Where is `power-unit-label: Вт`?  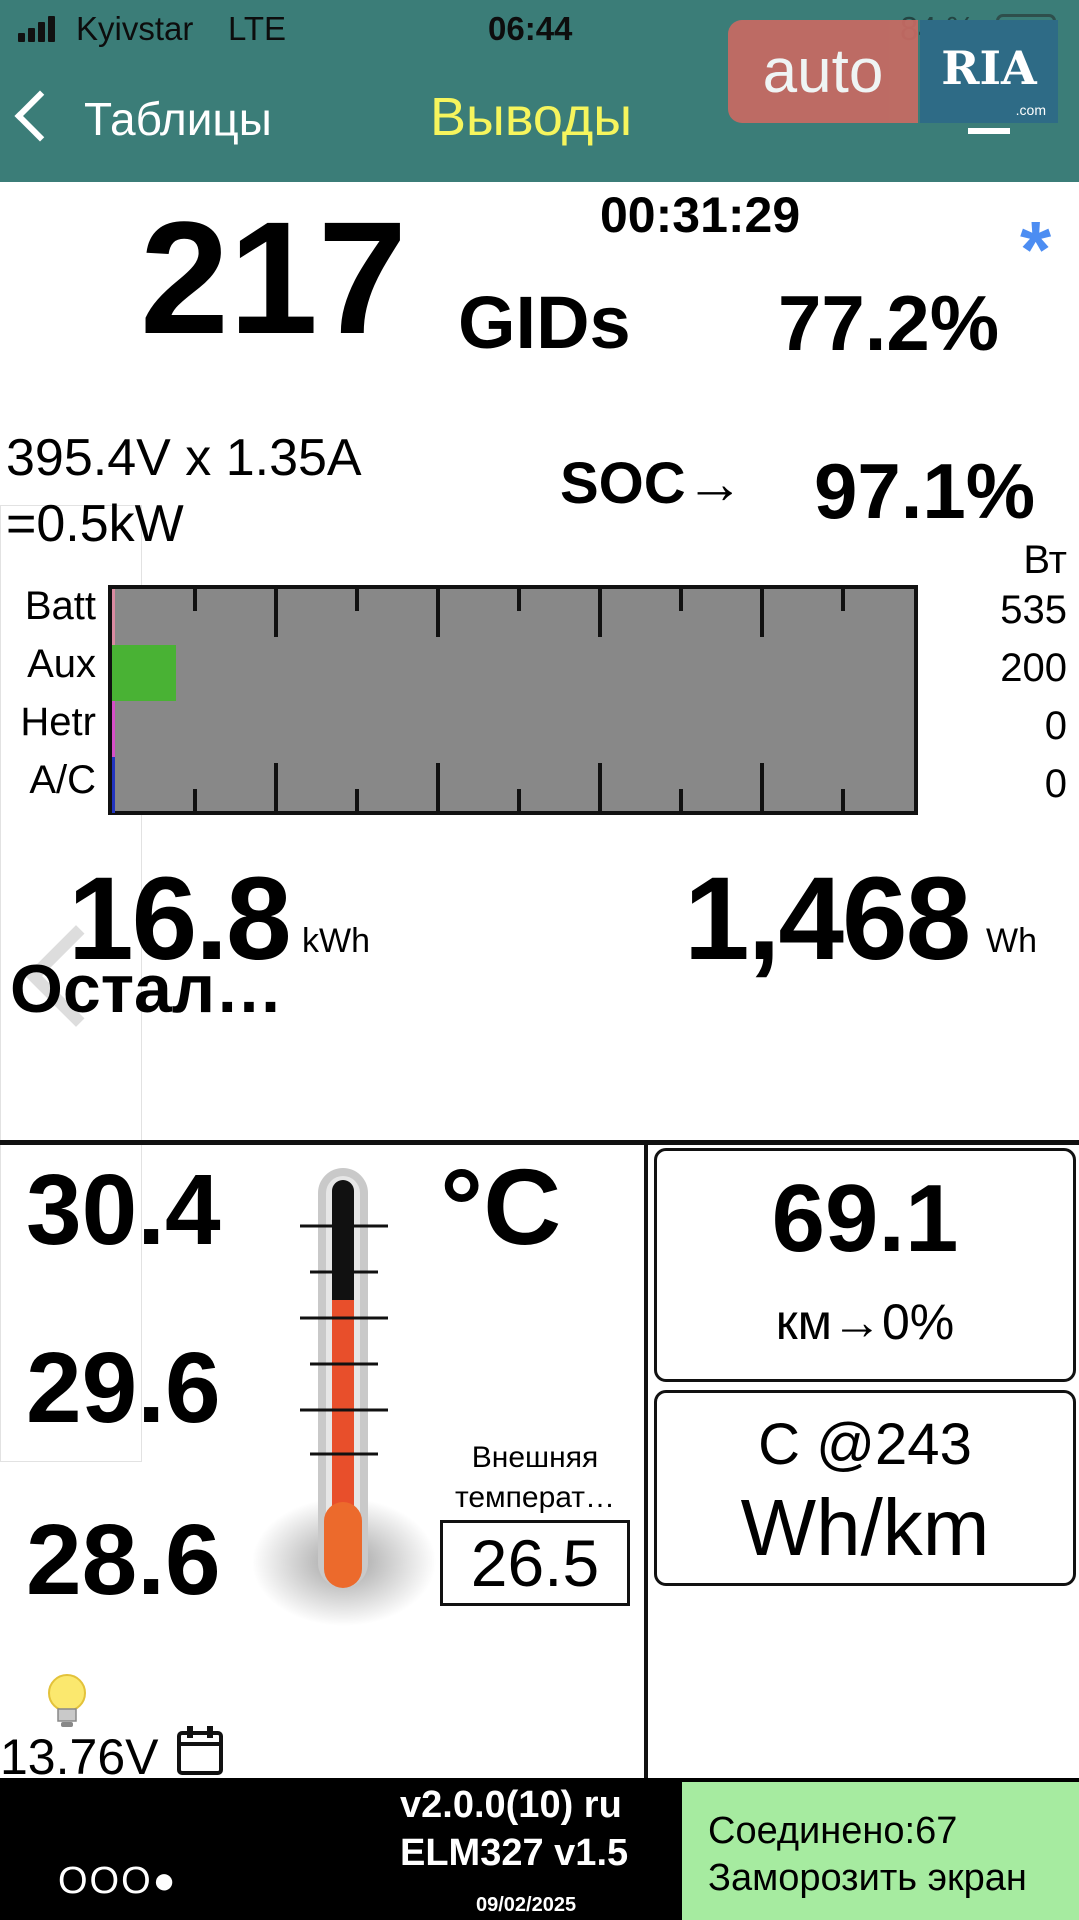
power-unit-label: Вт is located at coordinates (1045, 560).